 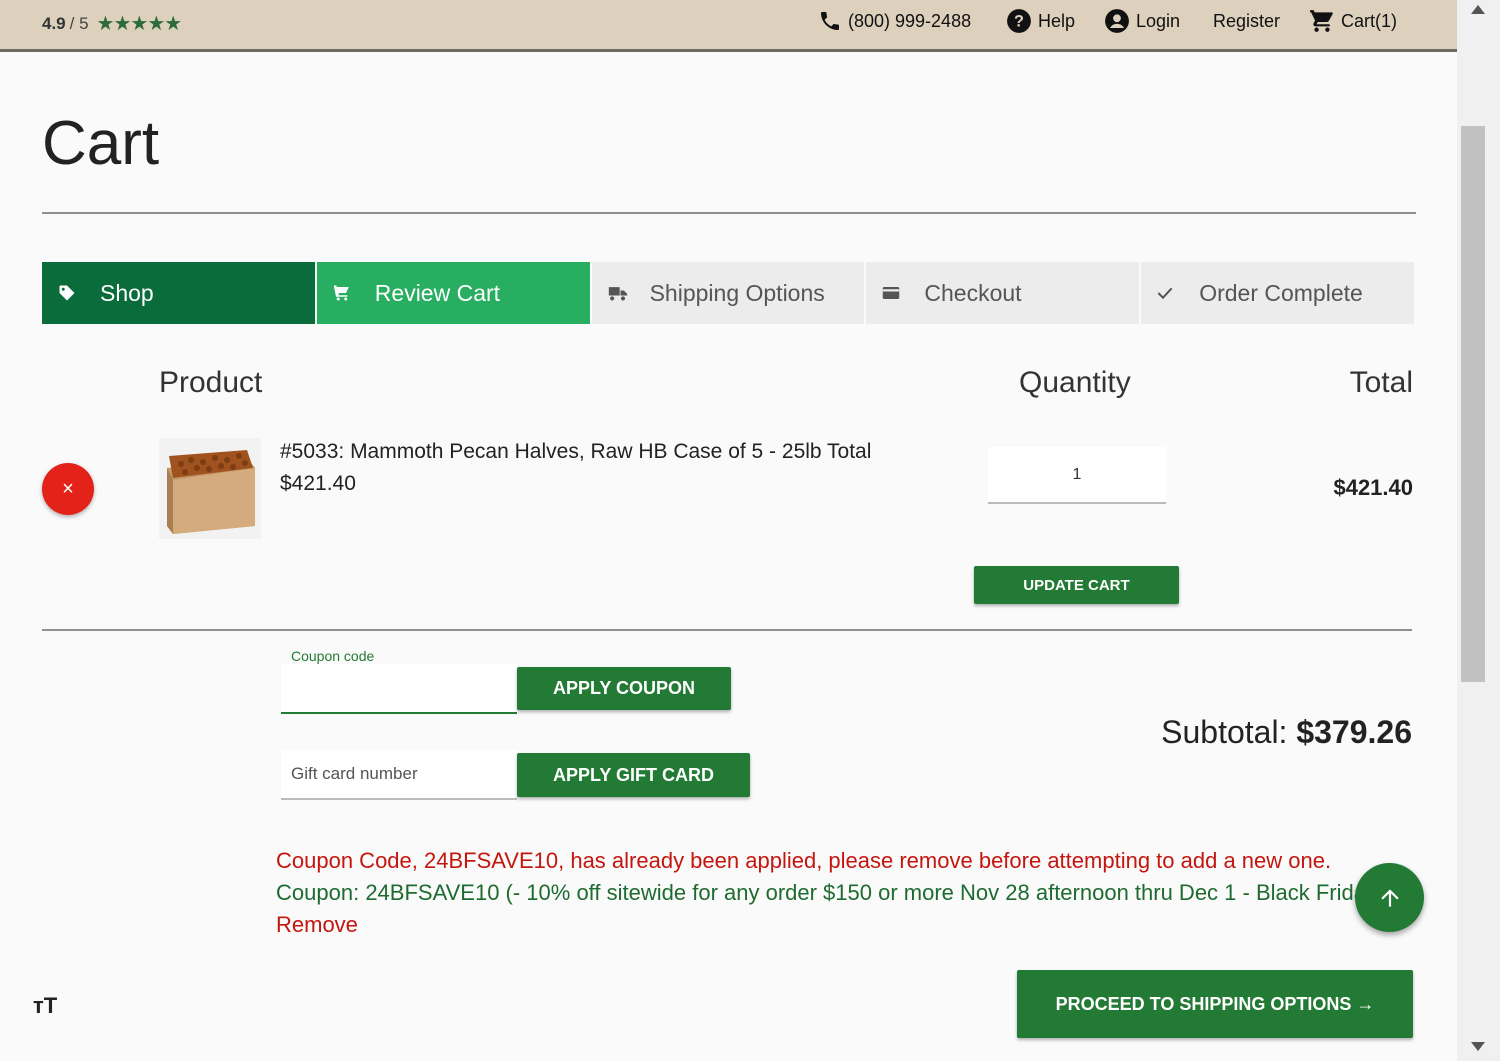 What do you see at coordinates (737, 292) in the screenshot?
I see `step-label: Shipping Options` at bounding box center [737, 292].